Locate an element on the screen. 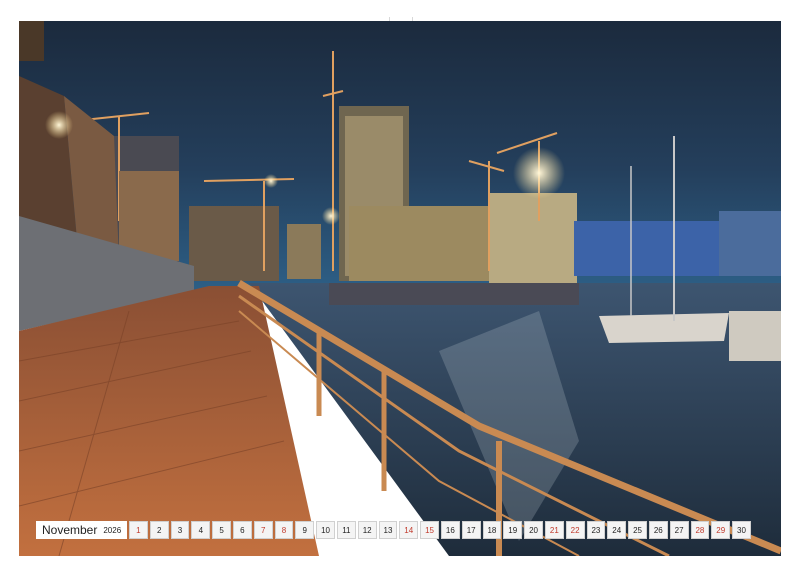 Image resolution: width=800 pixels, height=577 pixels. day-cell: 17 is located at coordinates (471, 530).